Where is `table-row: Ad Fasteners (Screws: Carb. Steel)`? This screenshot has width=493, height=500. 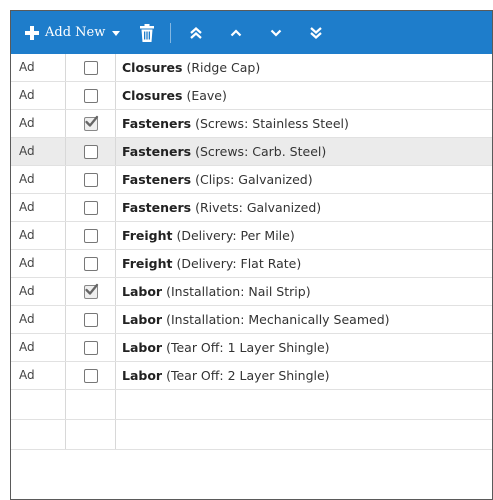
table-row: Ad Fasteners (Screws: Carb. Steel) is located at coordinates (251, 152).